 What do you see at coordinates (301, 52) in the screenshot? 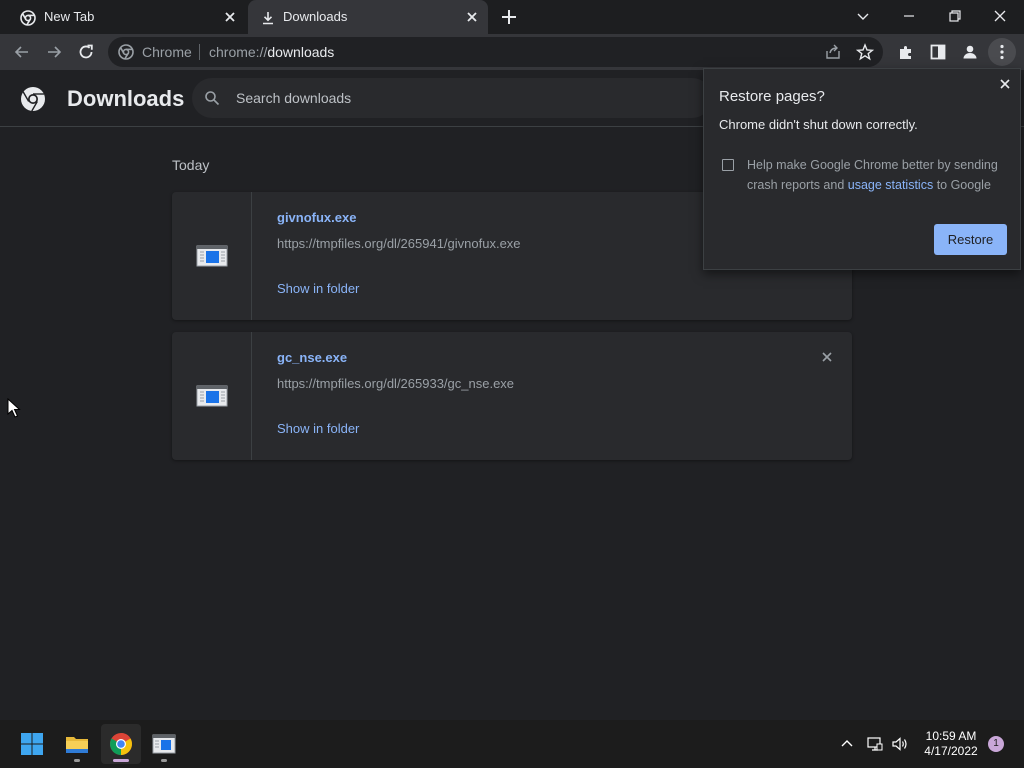
I see `url-host: downloads` at bounding box center [301, 52].